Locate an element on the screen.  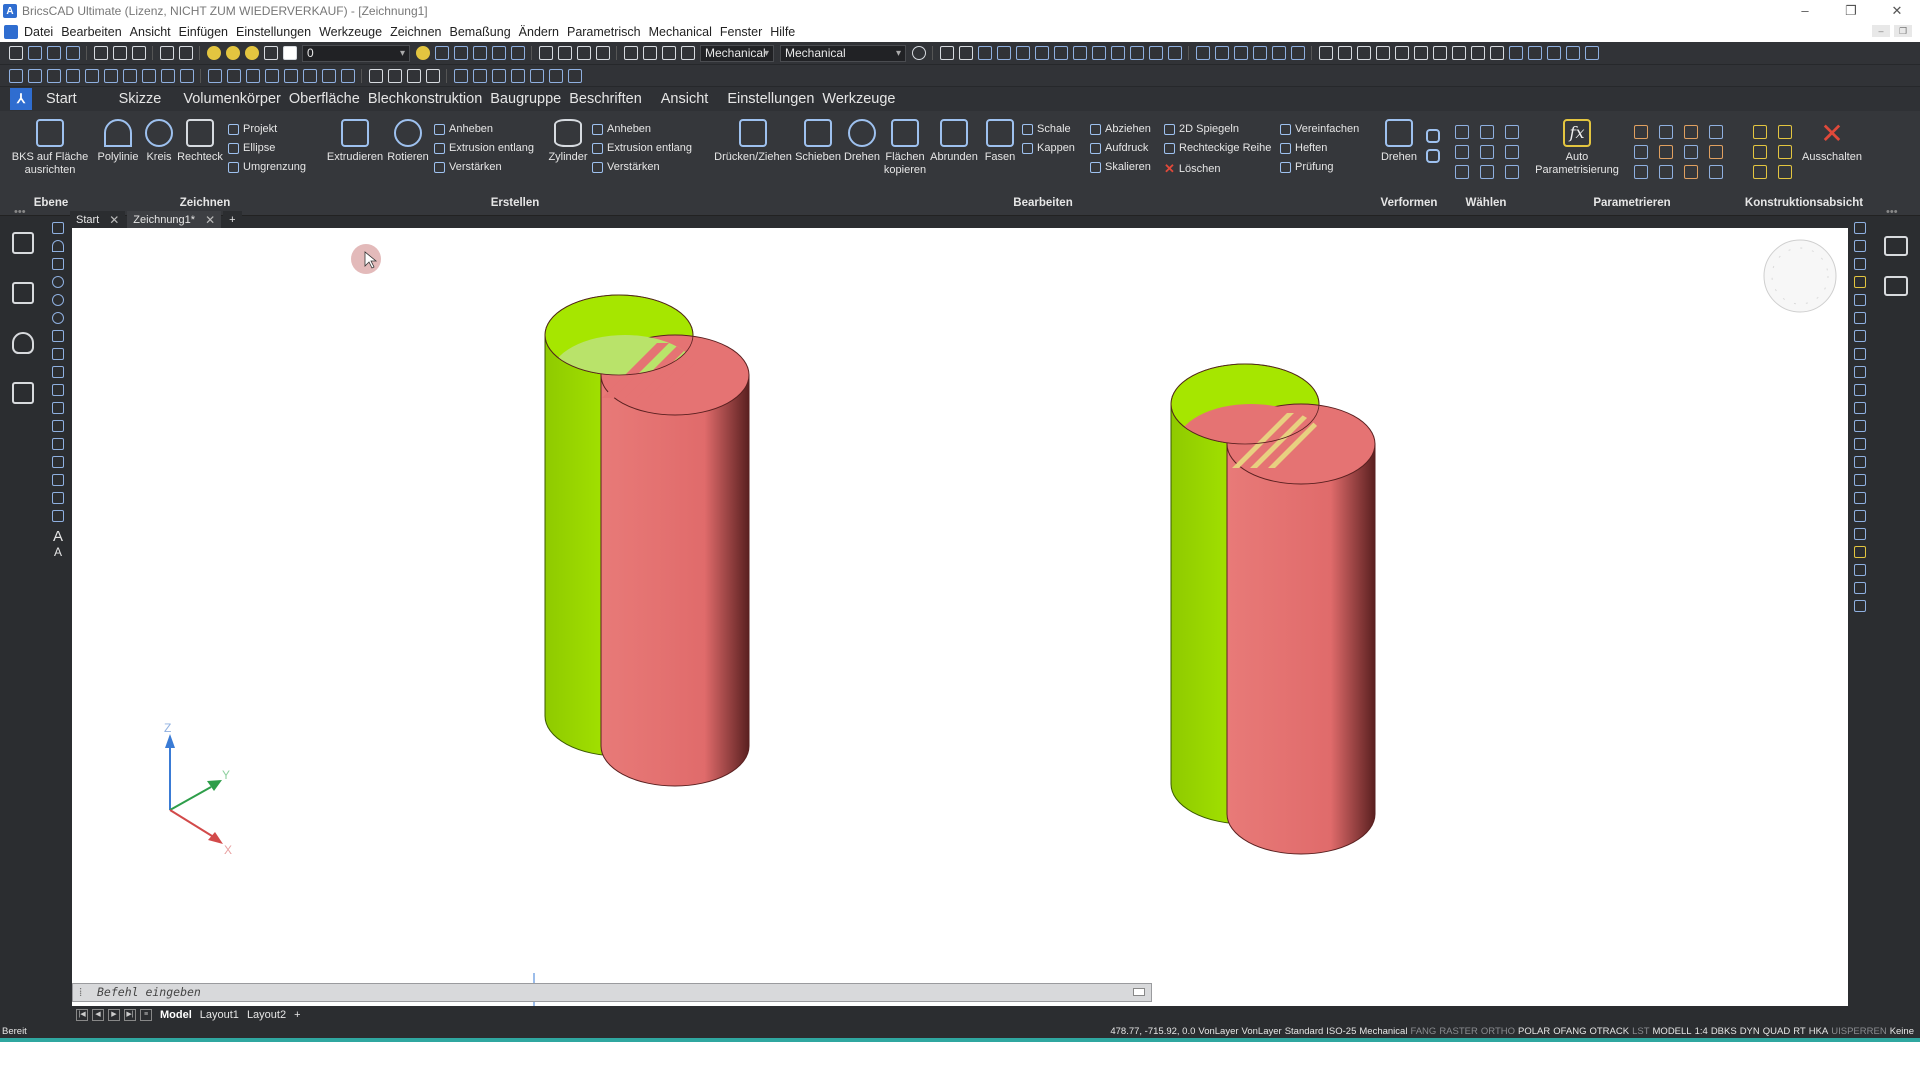
status-dimstyle: ISO-25 is located at coordinates (1341, 1032).